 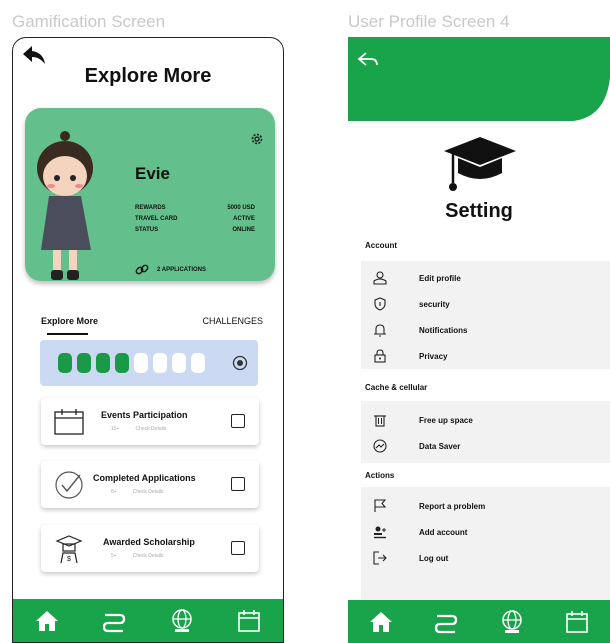 What do you see at coordinates (150, 484) in the screenshot?
I see `task-card-applications: Completed Applications 8+ Check Details` at bounding box center [150, 484].